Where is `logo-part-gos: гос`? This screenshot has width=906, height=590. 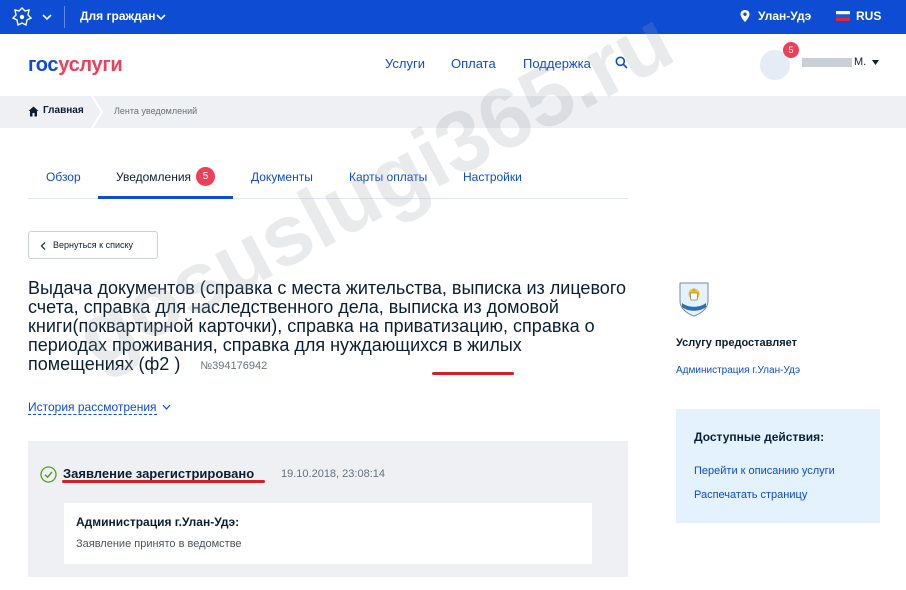 logo-part-gos: гос is located at coordinates (43, 65).